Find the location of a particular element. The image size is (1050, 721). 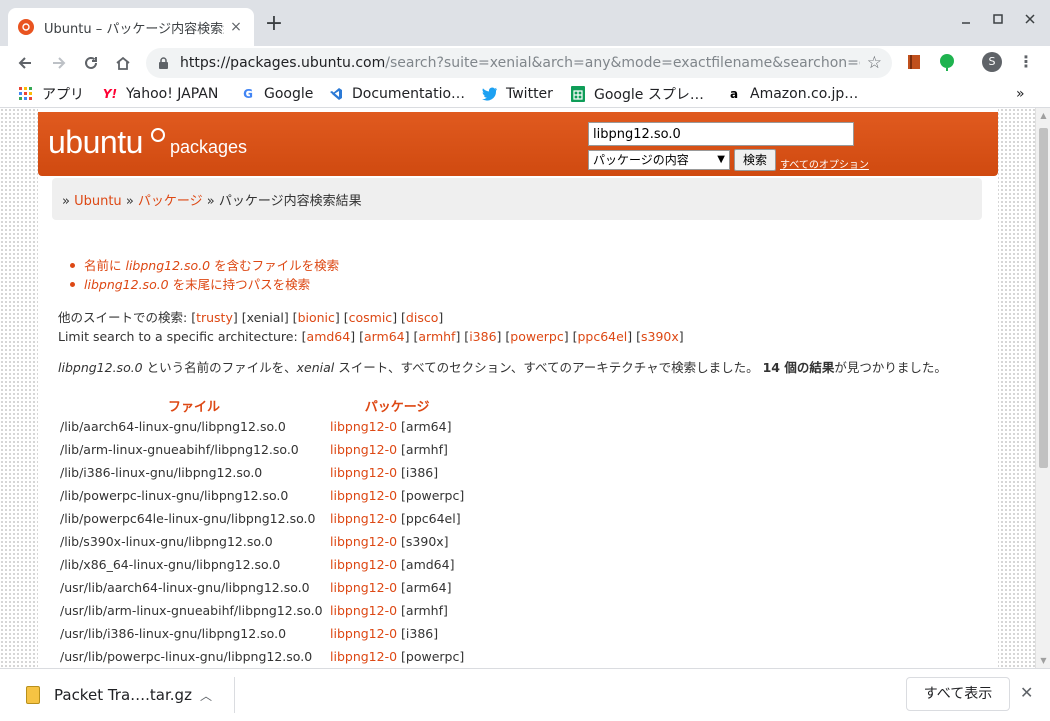

lock-icon is located at coordinates (163, 63).